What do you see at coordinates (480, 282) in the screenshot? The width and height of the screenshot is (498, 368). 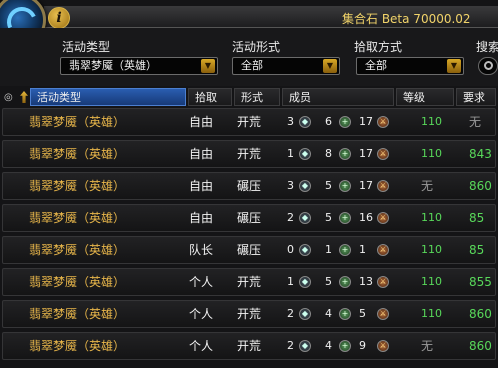 I see `requirement-value: 855` at bounding box center [480, 282].